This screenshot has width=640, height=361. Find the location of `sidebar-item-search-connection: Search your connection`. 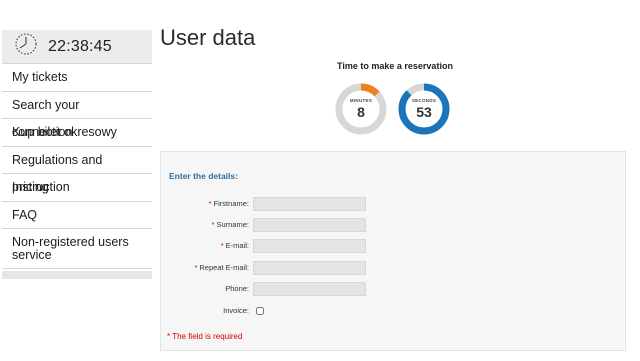

sidebar-item-search-connection: Search your connection is located at coordinates (77, 115).